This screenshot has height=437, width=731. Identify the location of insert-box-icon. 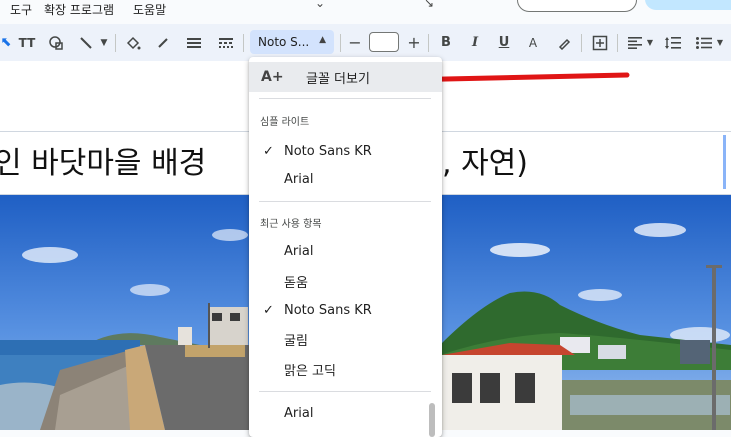
(600, 42).